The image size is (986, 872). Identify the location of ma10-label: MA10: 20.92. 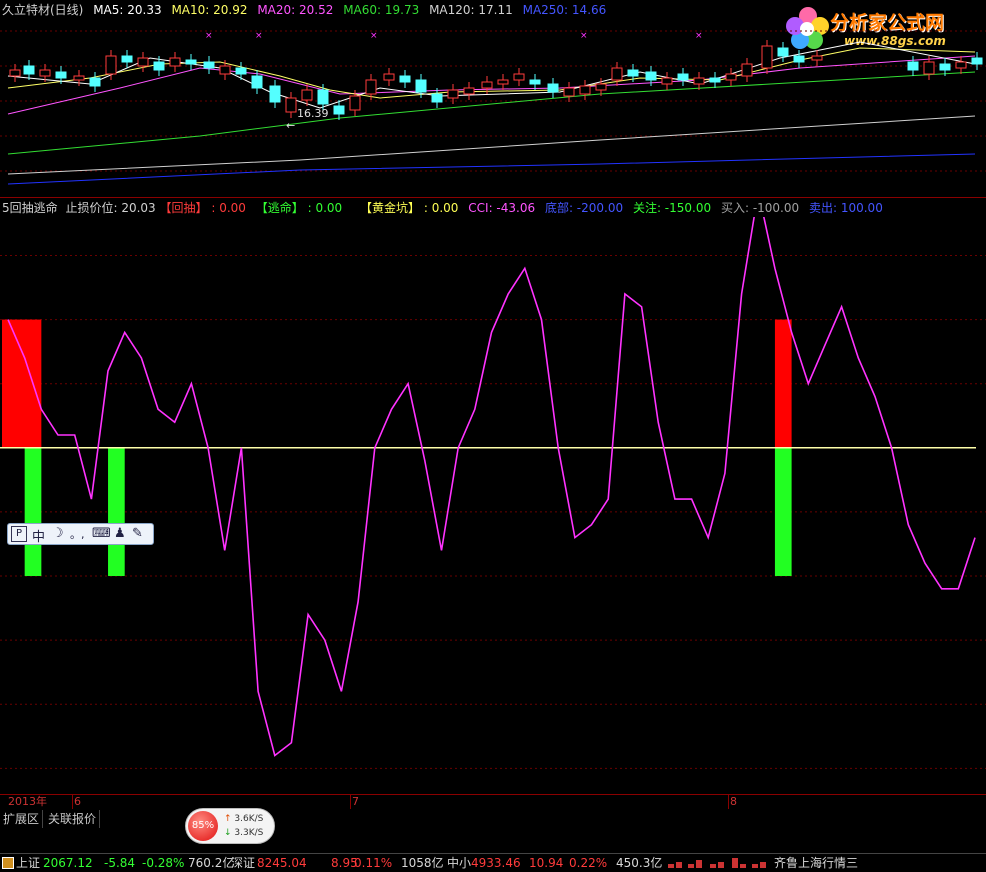
(209, 10).